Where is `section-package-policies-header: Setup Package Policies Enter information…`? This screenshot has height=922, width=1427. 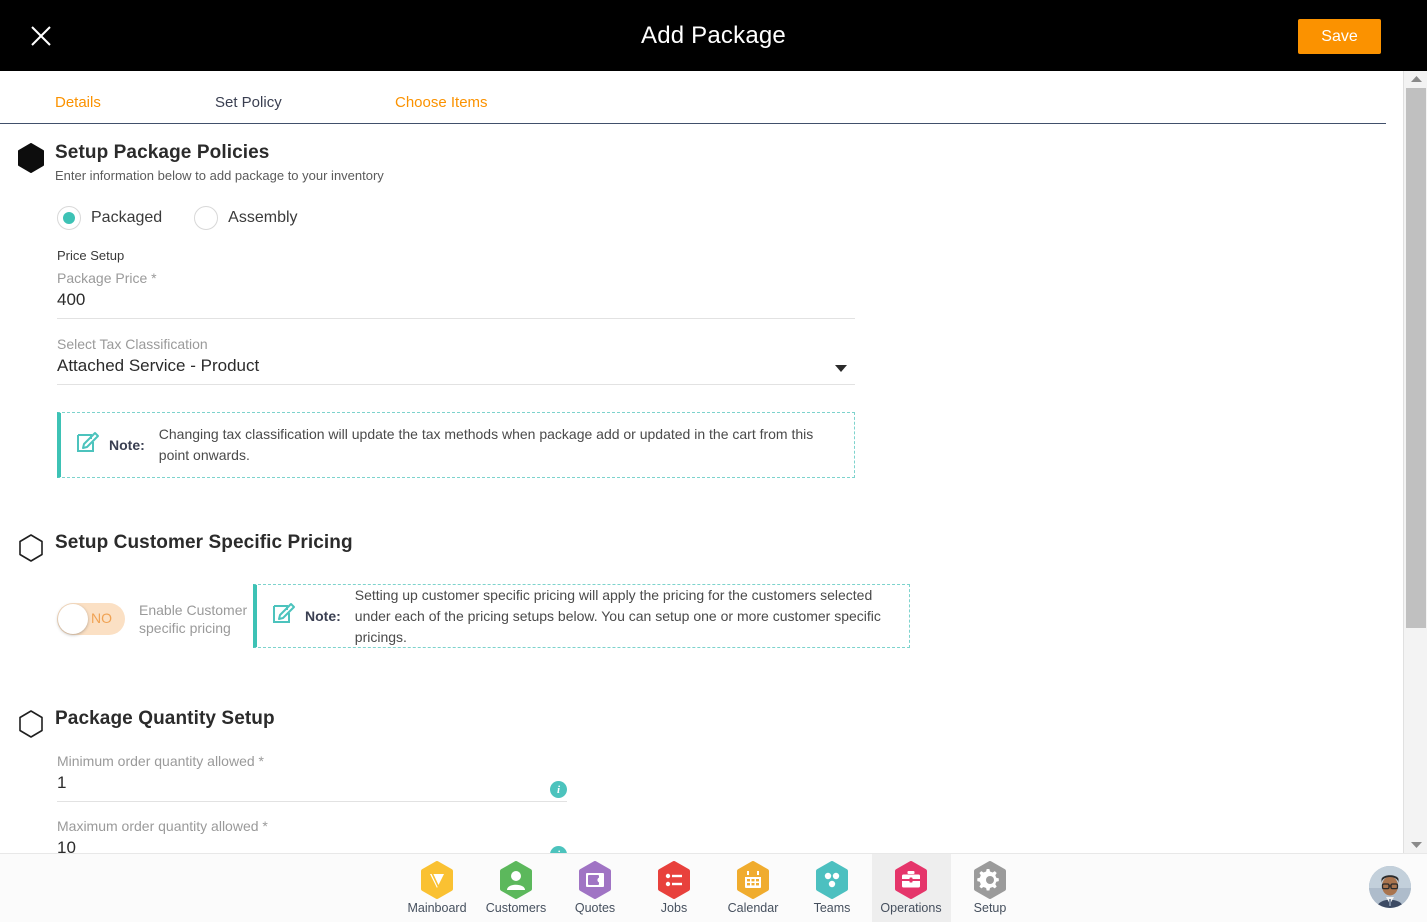
section-package-policies-header: Setup Package Policies Enter information… is located at coordinates (200, 162).